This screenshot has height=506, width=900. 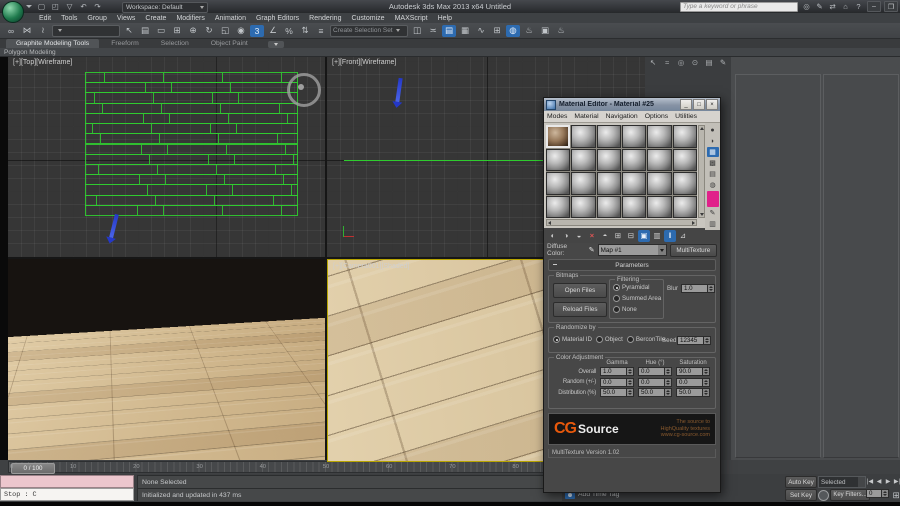 I want to click on menu-maxscript: MAXScript, so click(x=411, y=18).